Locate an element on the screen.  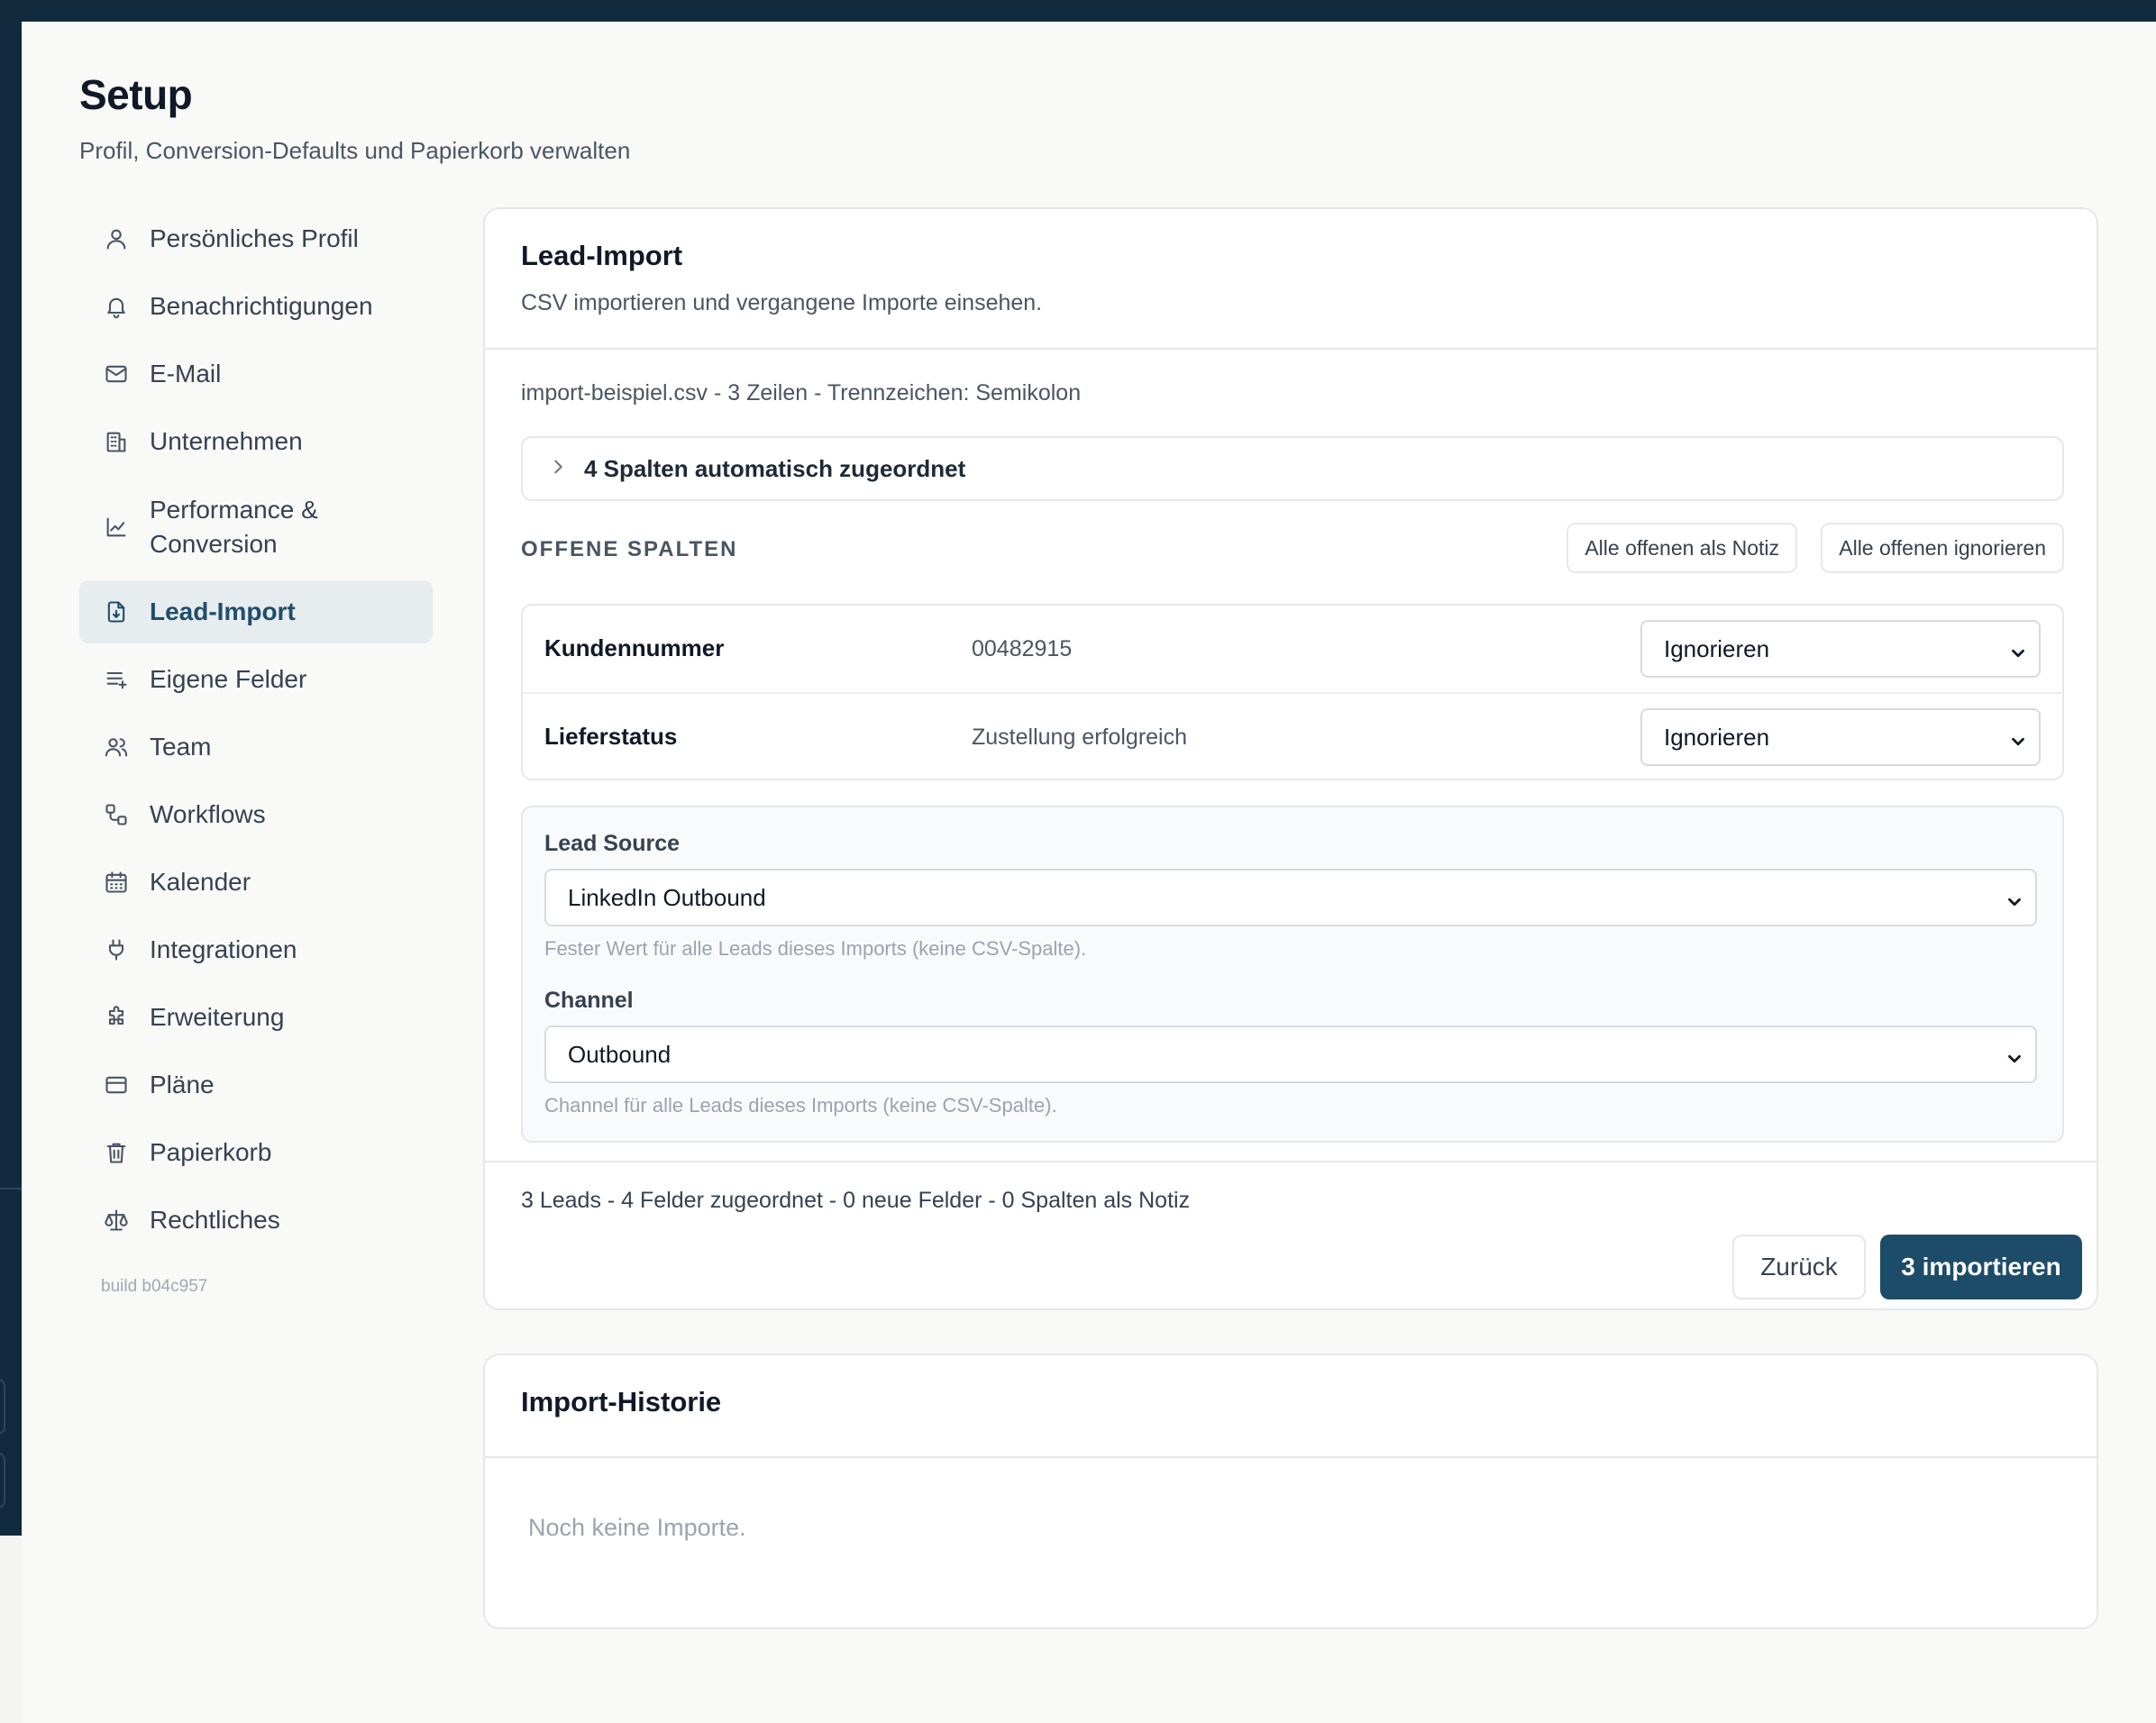
building-icon is located at coordinates (116, 441).